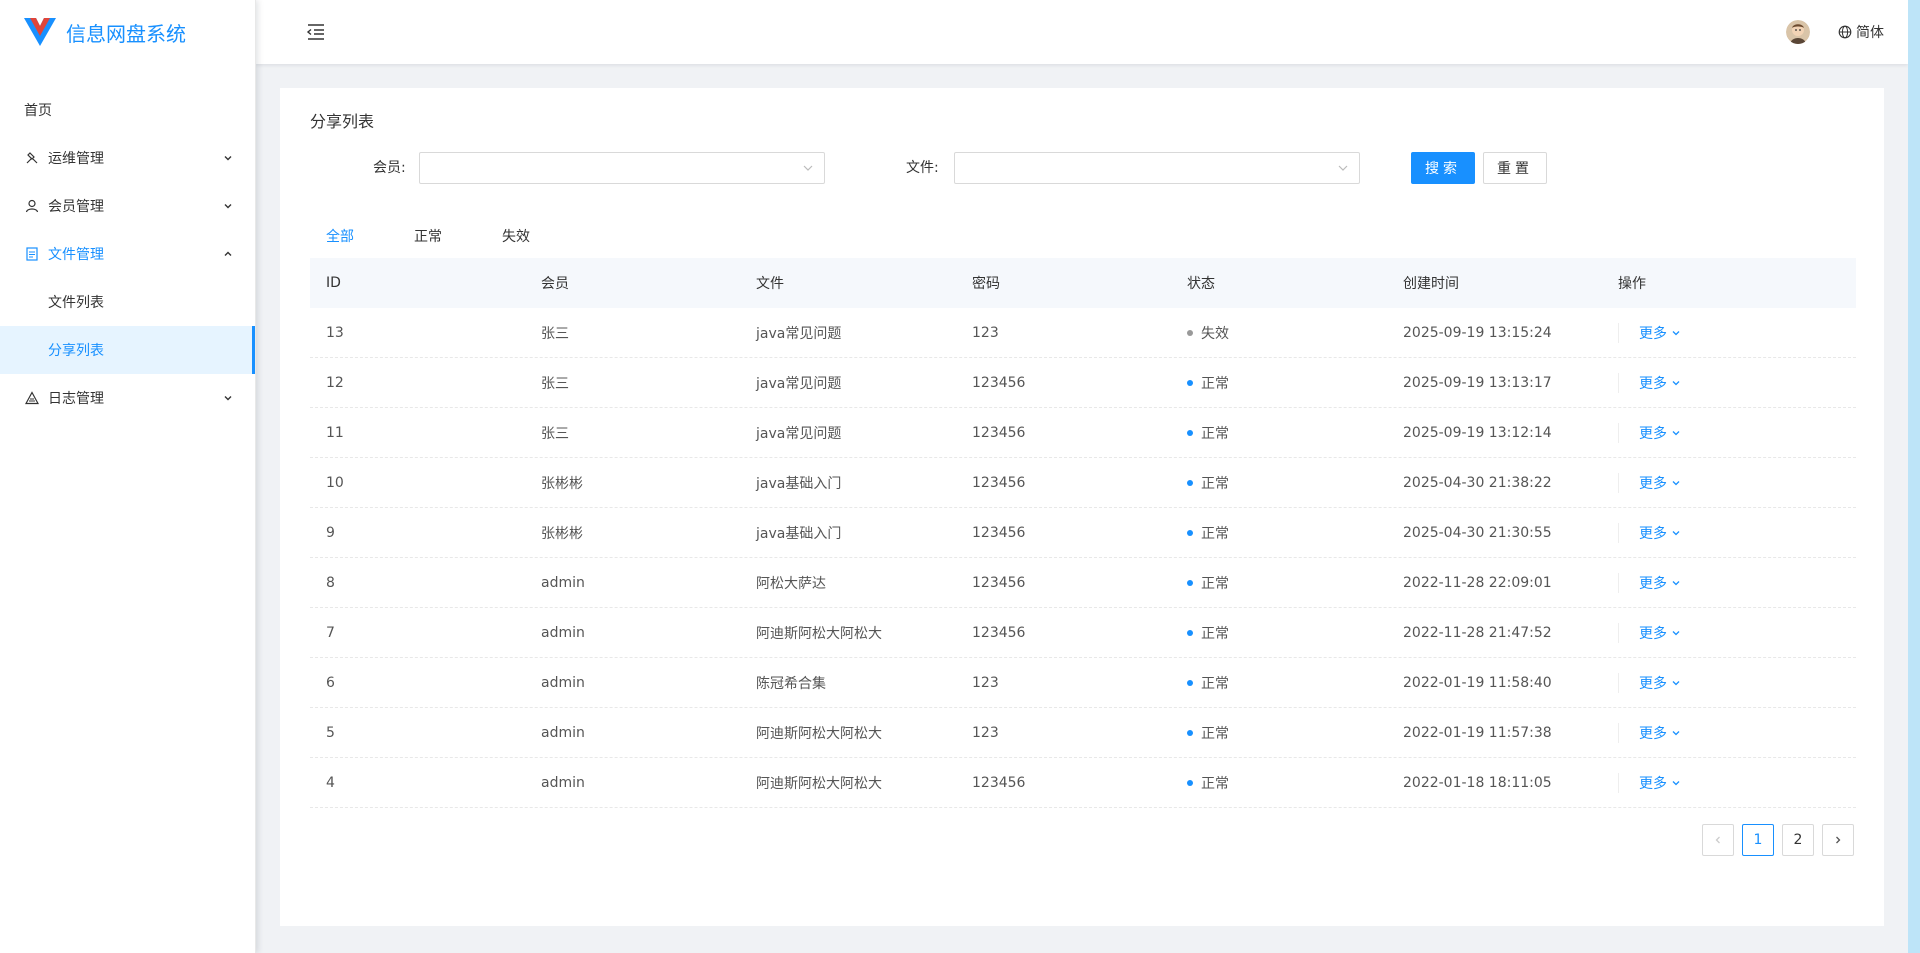 The width and height of the screenshot is (1920, 953). Describe the element at coordinates (127, 158) in the screenshot. I see `sidebar-item-ops: 运维管理` at that location.